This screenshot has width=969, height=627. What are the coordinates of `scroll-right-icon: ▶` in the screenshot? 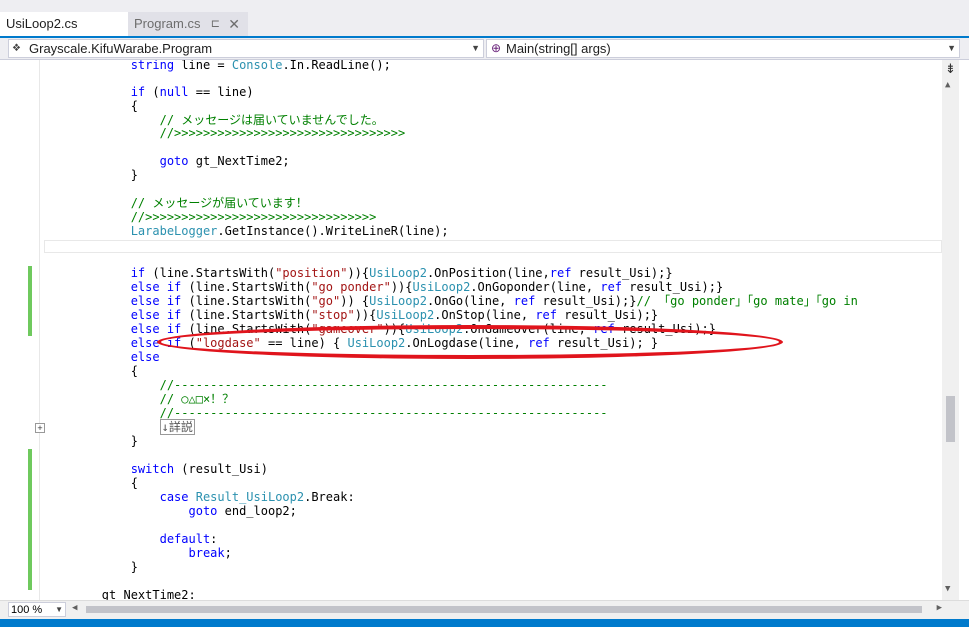 It's located at (939, 608).